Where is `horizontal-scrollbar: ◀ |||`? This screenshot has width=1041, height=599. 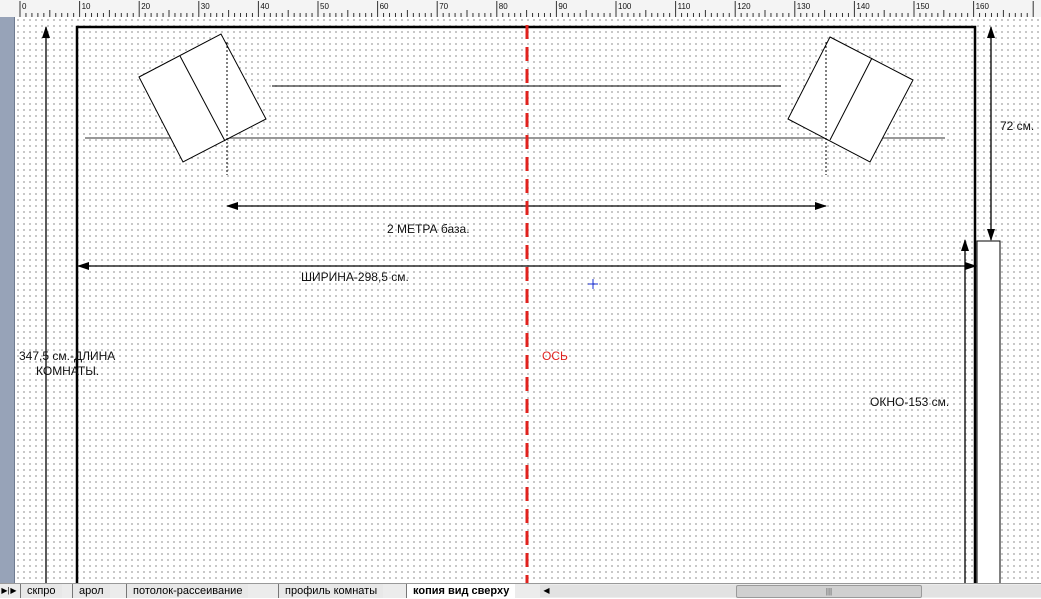
horizontal-scrollbar: ◀ ||| is located at coordinates (790, 591).